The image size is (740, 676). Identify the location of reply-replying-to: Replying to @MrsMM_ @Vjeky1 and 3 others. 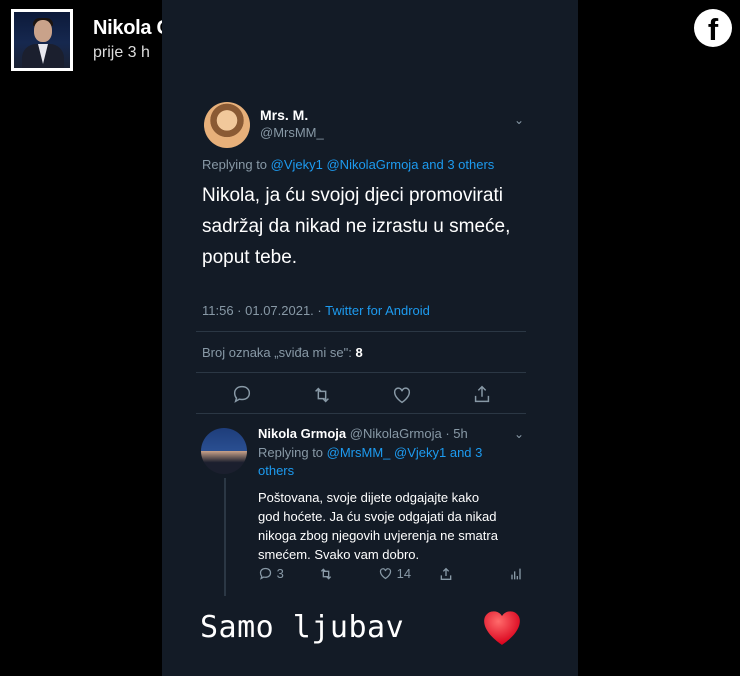
(383, 462).